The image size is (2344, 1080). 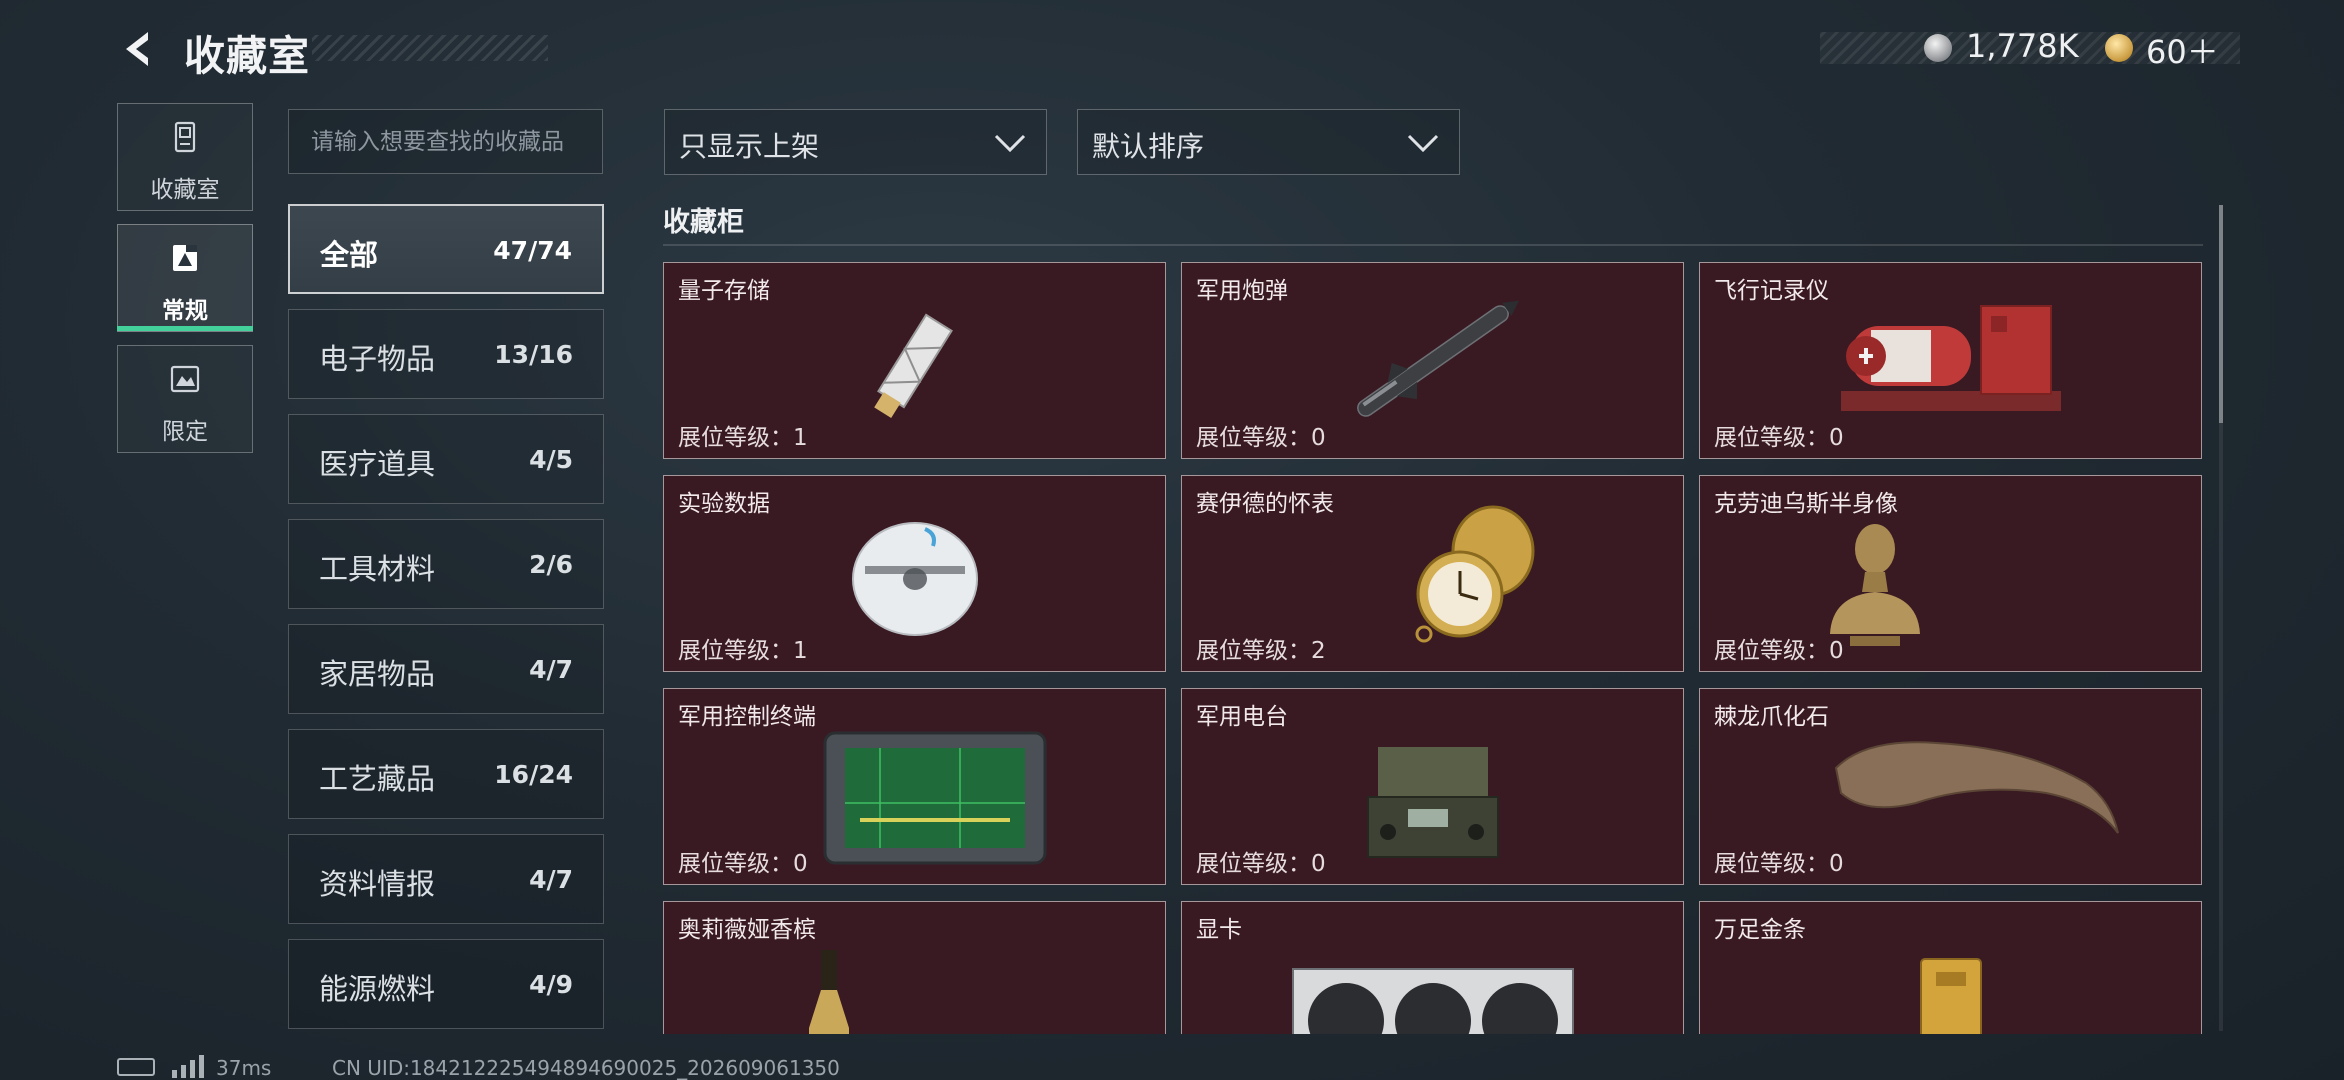 What do you see at coordinates (1950, 360) in the screenshot?
I see `collection-item-card: 飞行记录仪 展位等级：0` at bounding box center [1950, 360].